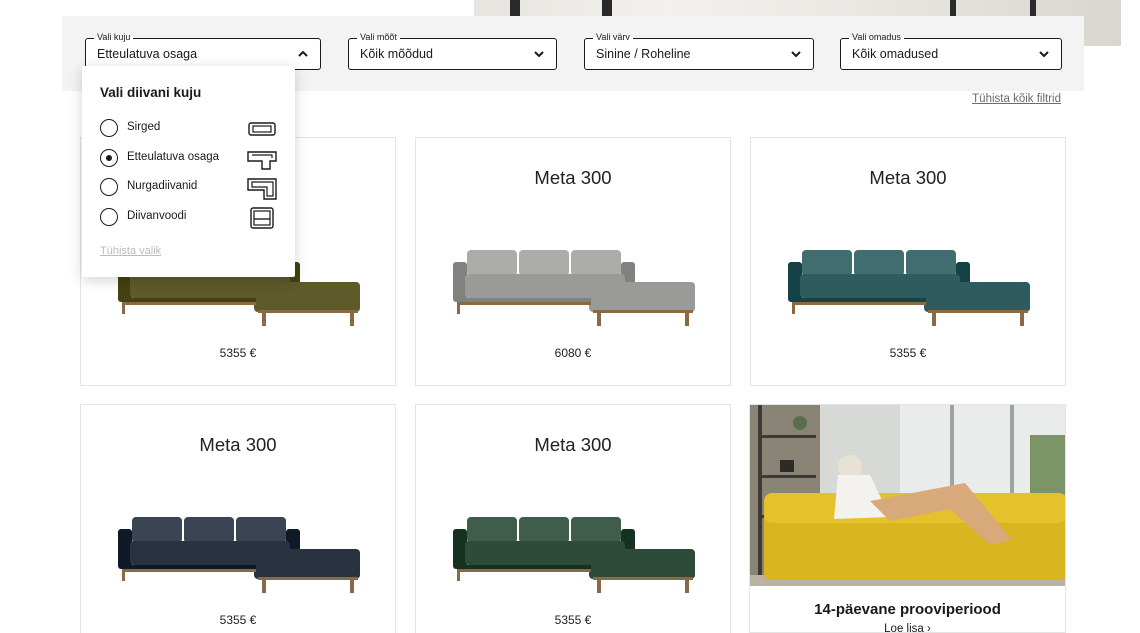 The width and height of the screenshot is (1140, 633). Describe the element at coordinates (130, 251) in the screenshot. I see `reset-selection-link: Tühista valik` at that location.